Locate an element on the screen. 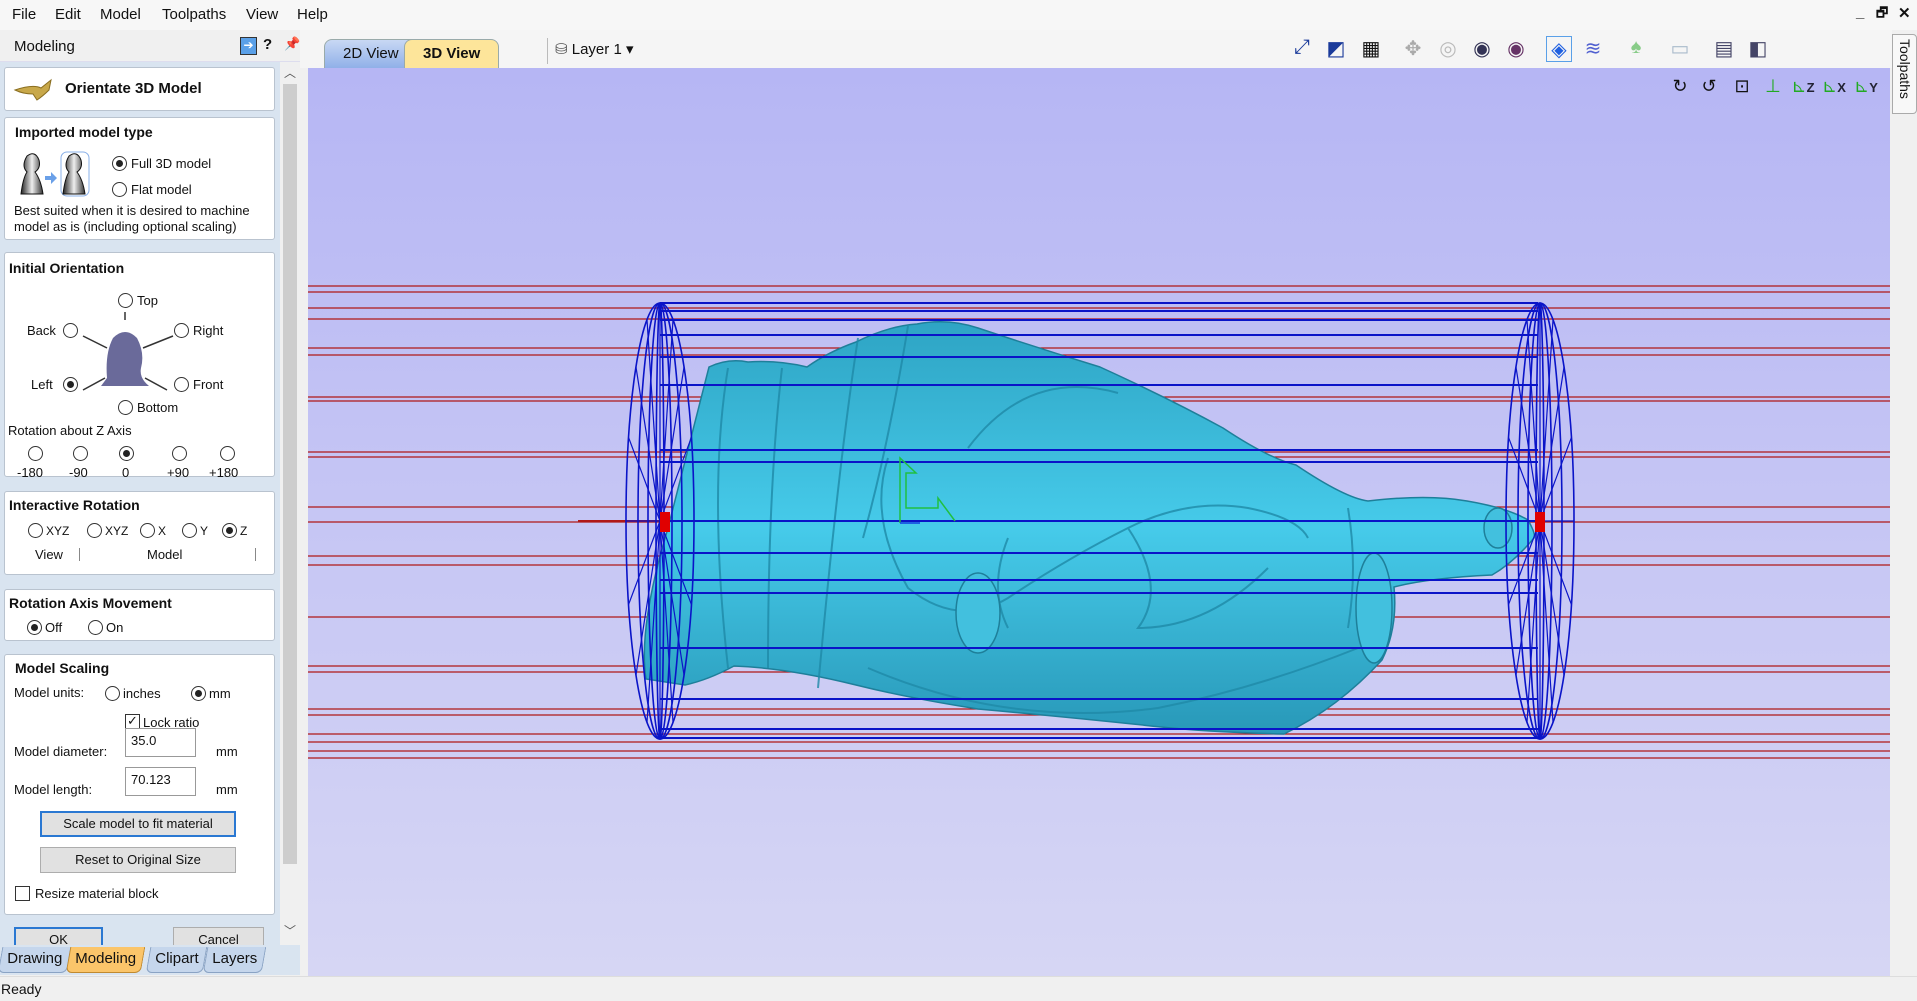 The width and height of the screenshot is (1917, 1001). model-visibility-icon: ♠ is located at coordinates (1636, 49).